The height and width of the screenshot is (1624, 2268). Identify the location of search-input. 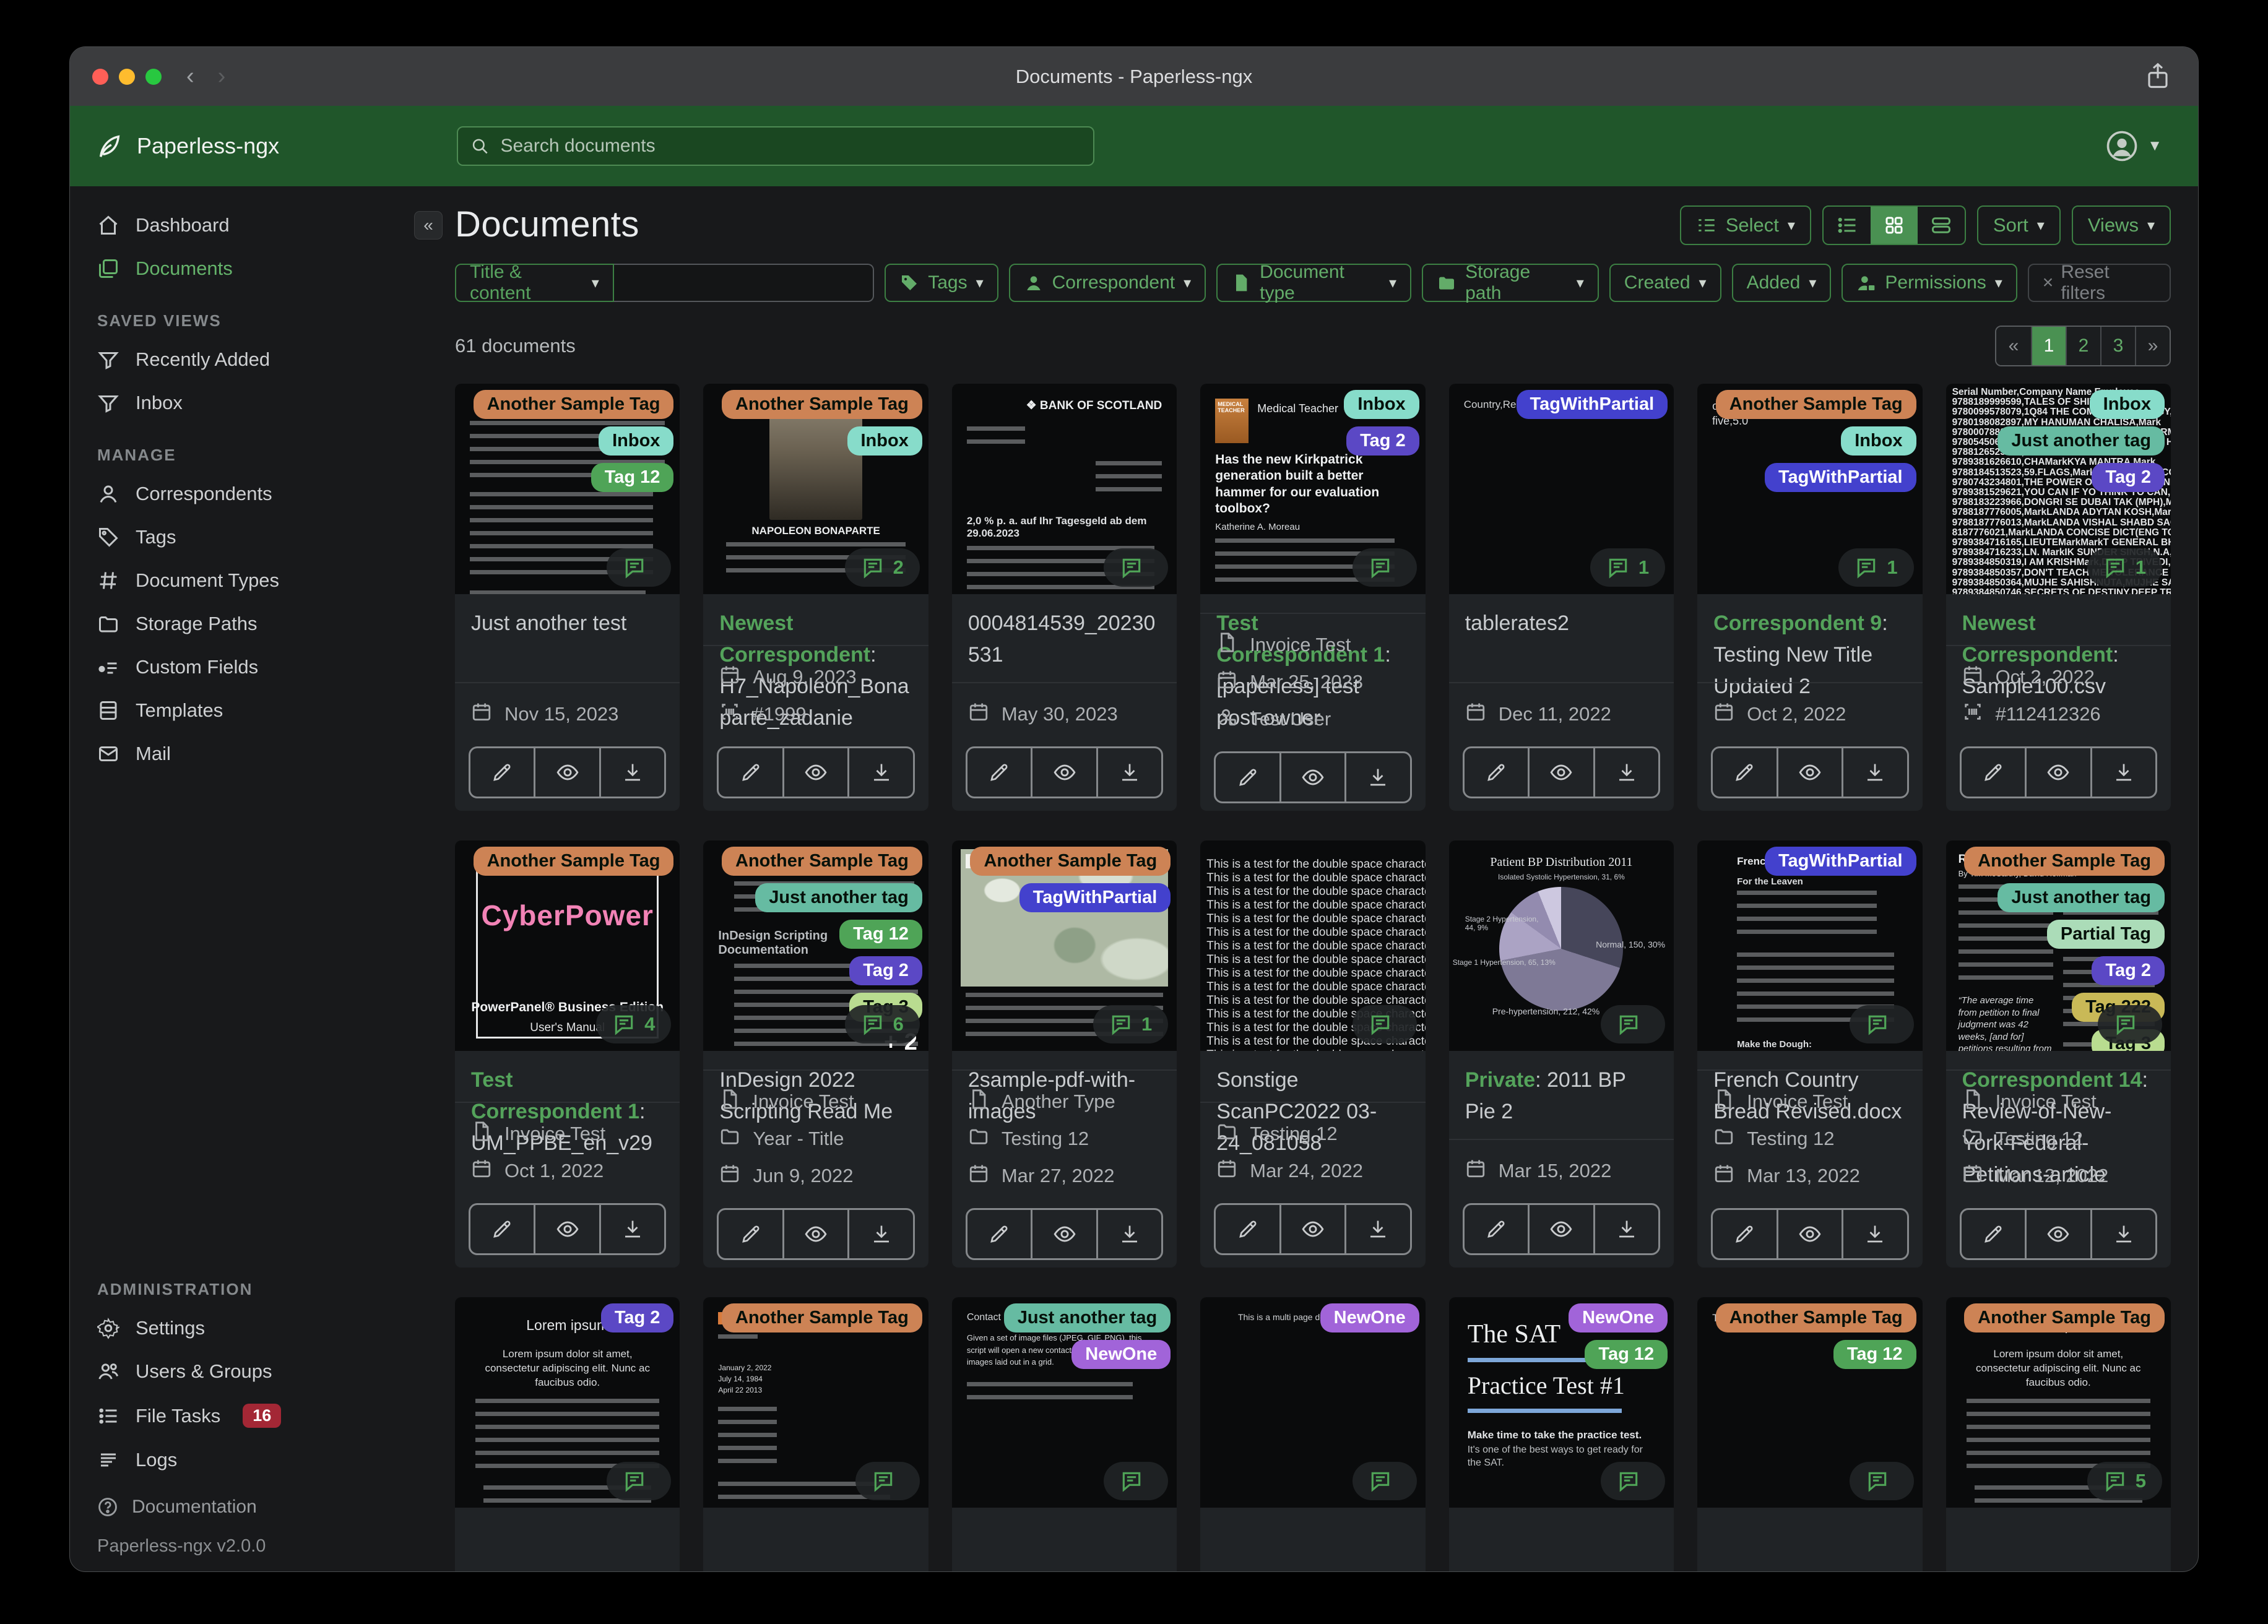
(790, 146).